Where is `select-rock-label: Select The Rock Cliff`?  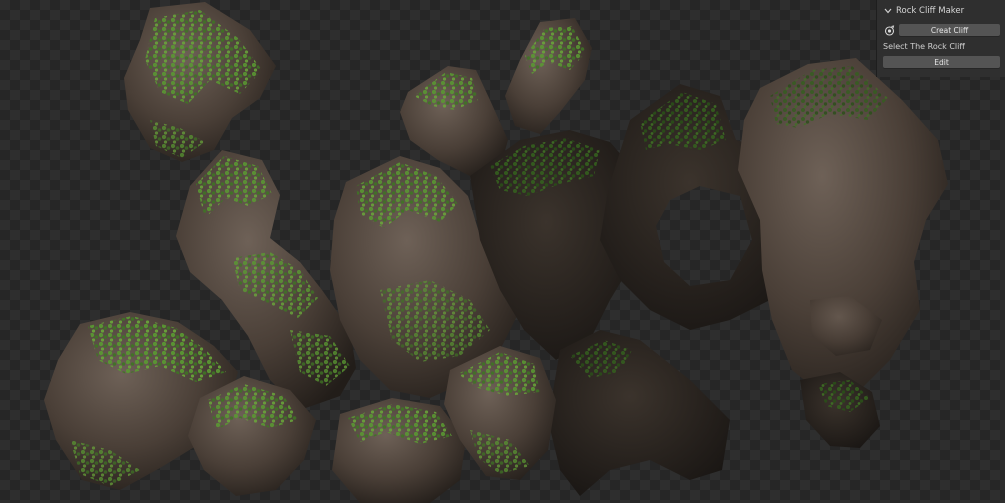
select-rock-label: Select The Rock Cliff is located at coordinates (924, 46).